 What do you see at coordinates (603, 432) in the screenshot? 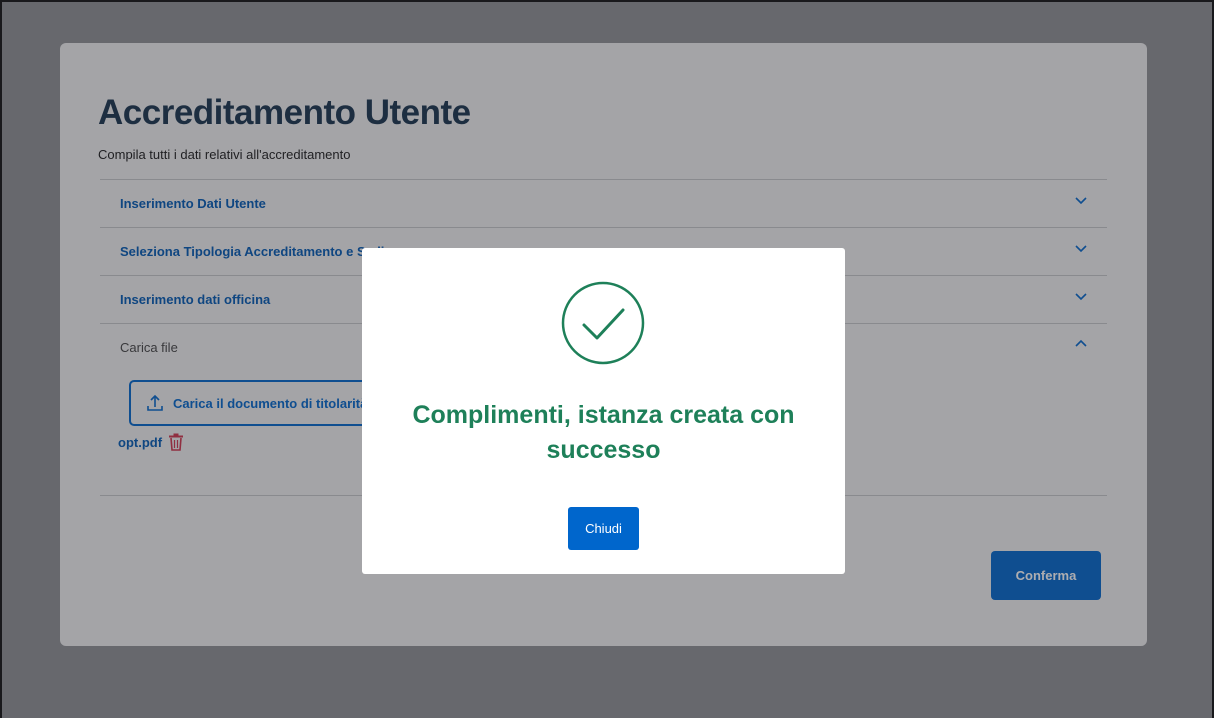
I see `success-message: Complimenti, istanza creata con successo` at bounding box center [603, 432].